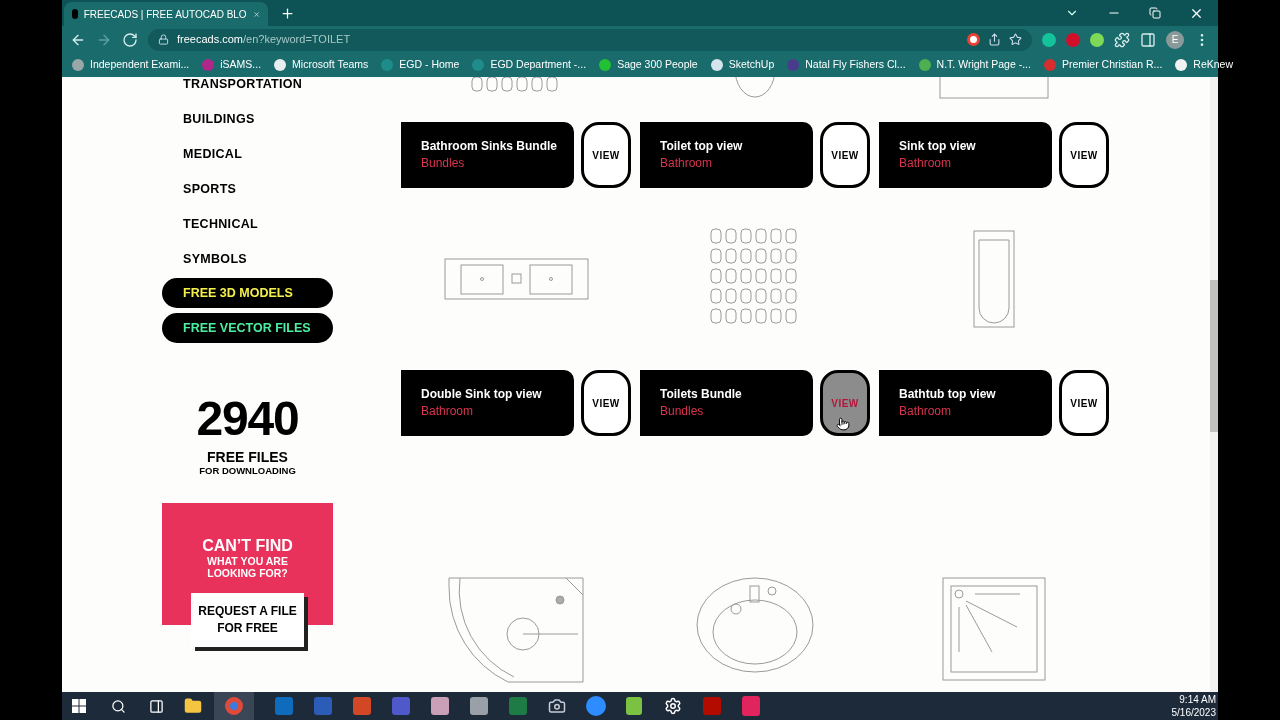 This screenshot has width=1280, height=720. Describe the element at coordinates (221, 224) in the screenshot. I see `category-link: TECHNICAL` at that location.